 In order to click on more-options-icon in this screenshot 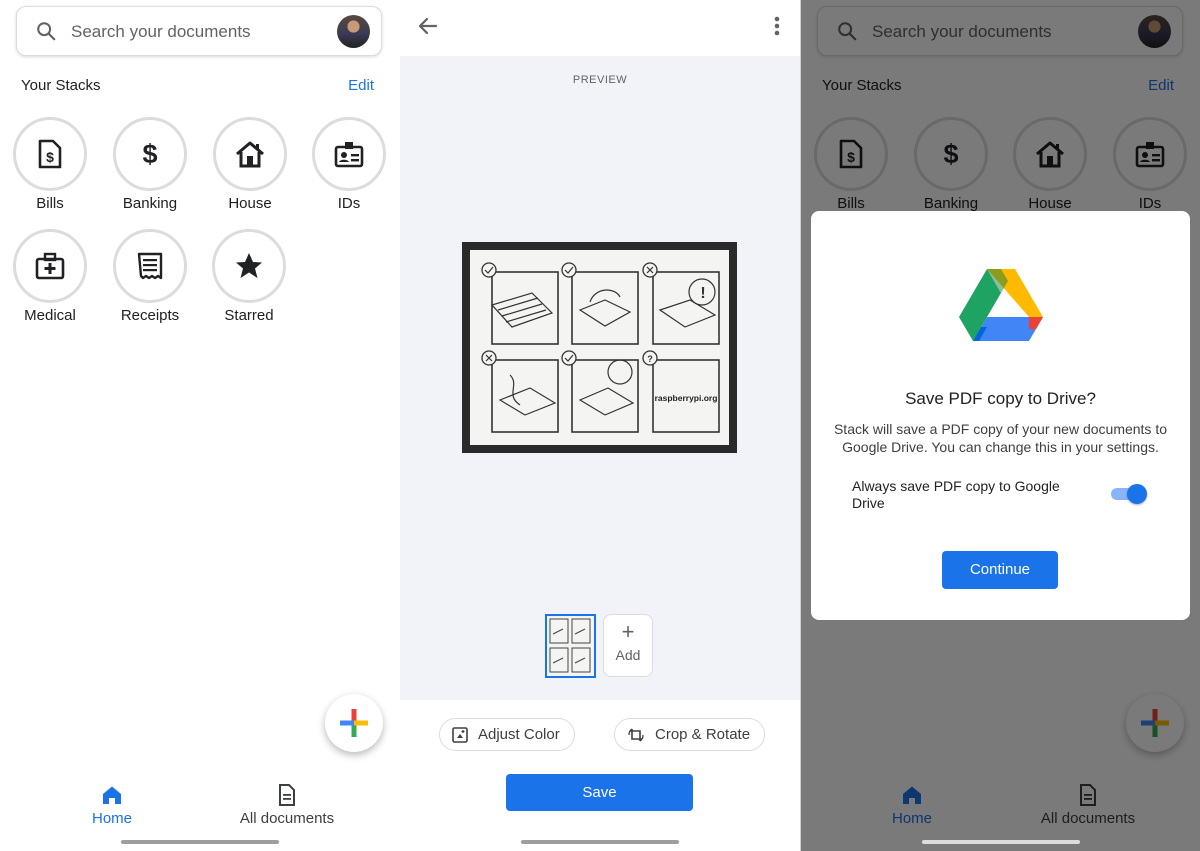, I will do `click(777, 26)`.